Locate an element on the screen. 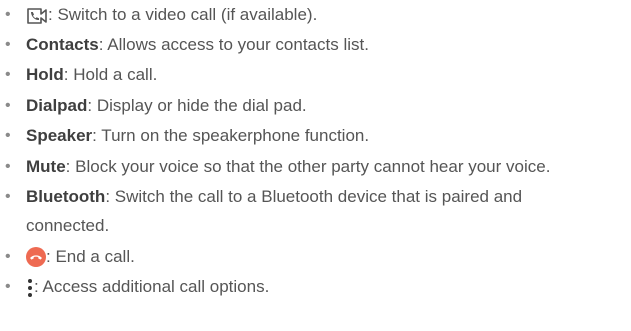 The width and height of the screenshot is (631, 331). list-item-content: Hold: Hold a call. is located at coordinates (326, 74).